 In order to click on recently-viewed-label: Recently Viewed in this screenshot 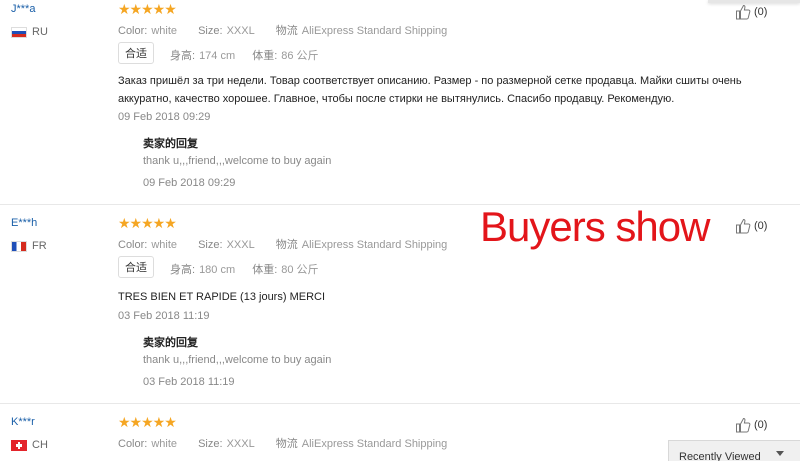, I will do `click(720, 456)`.